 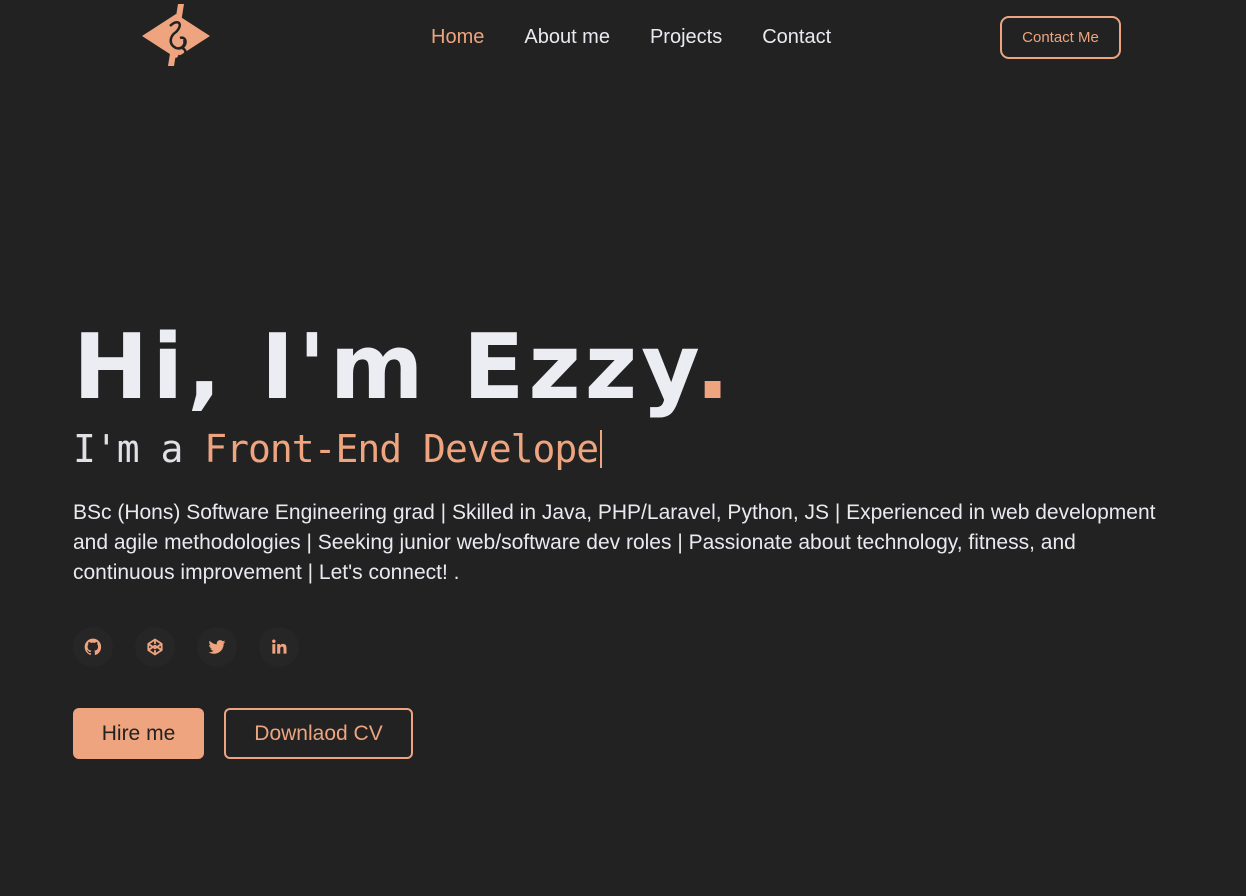 I want to click on typing-caret, so click(x=601, y=449).